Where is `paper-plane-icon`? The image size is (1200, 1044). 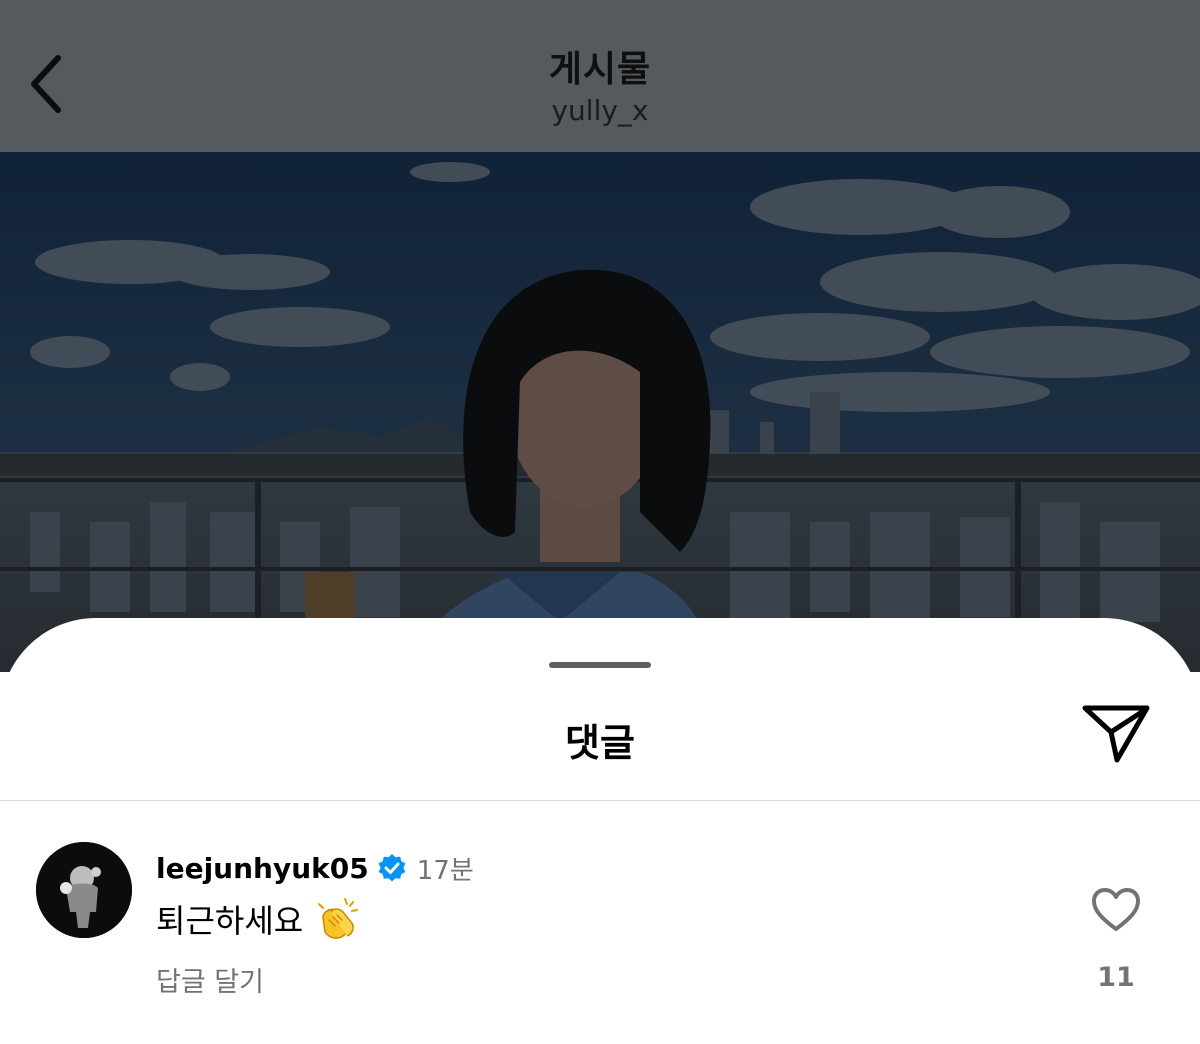 paper-plane-icon is located at coordinates (1116, 734).